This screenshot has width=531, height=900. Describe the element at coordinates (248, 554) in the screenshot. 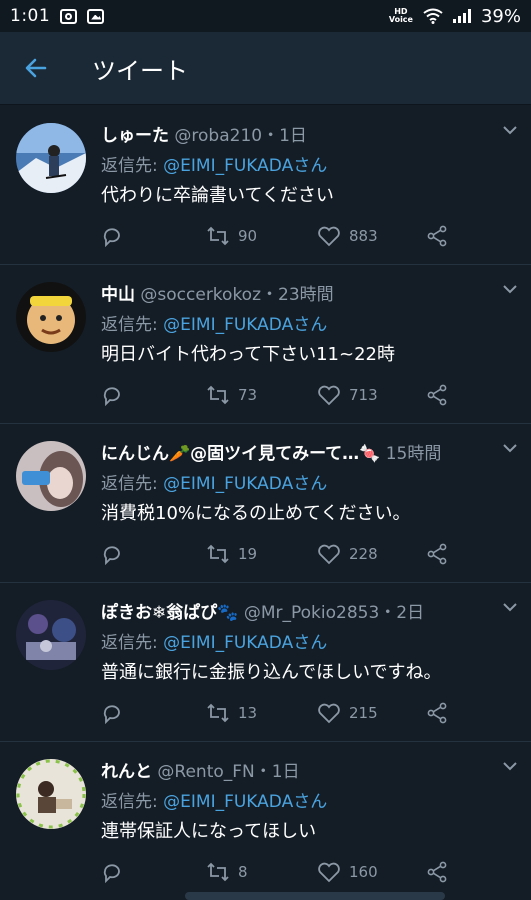

I see `retweet-count: 19` at that location.